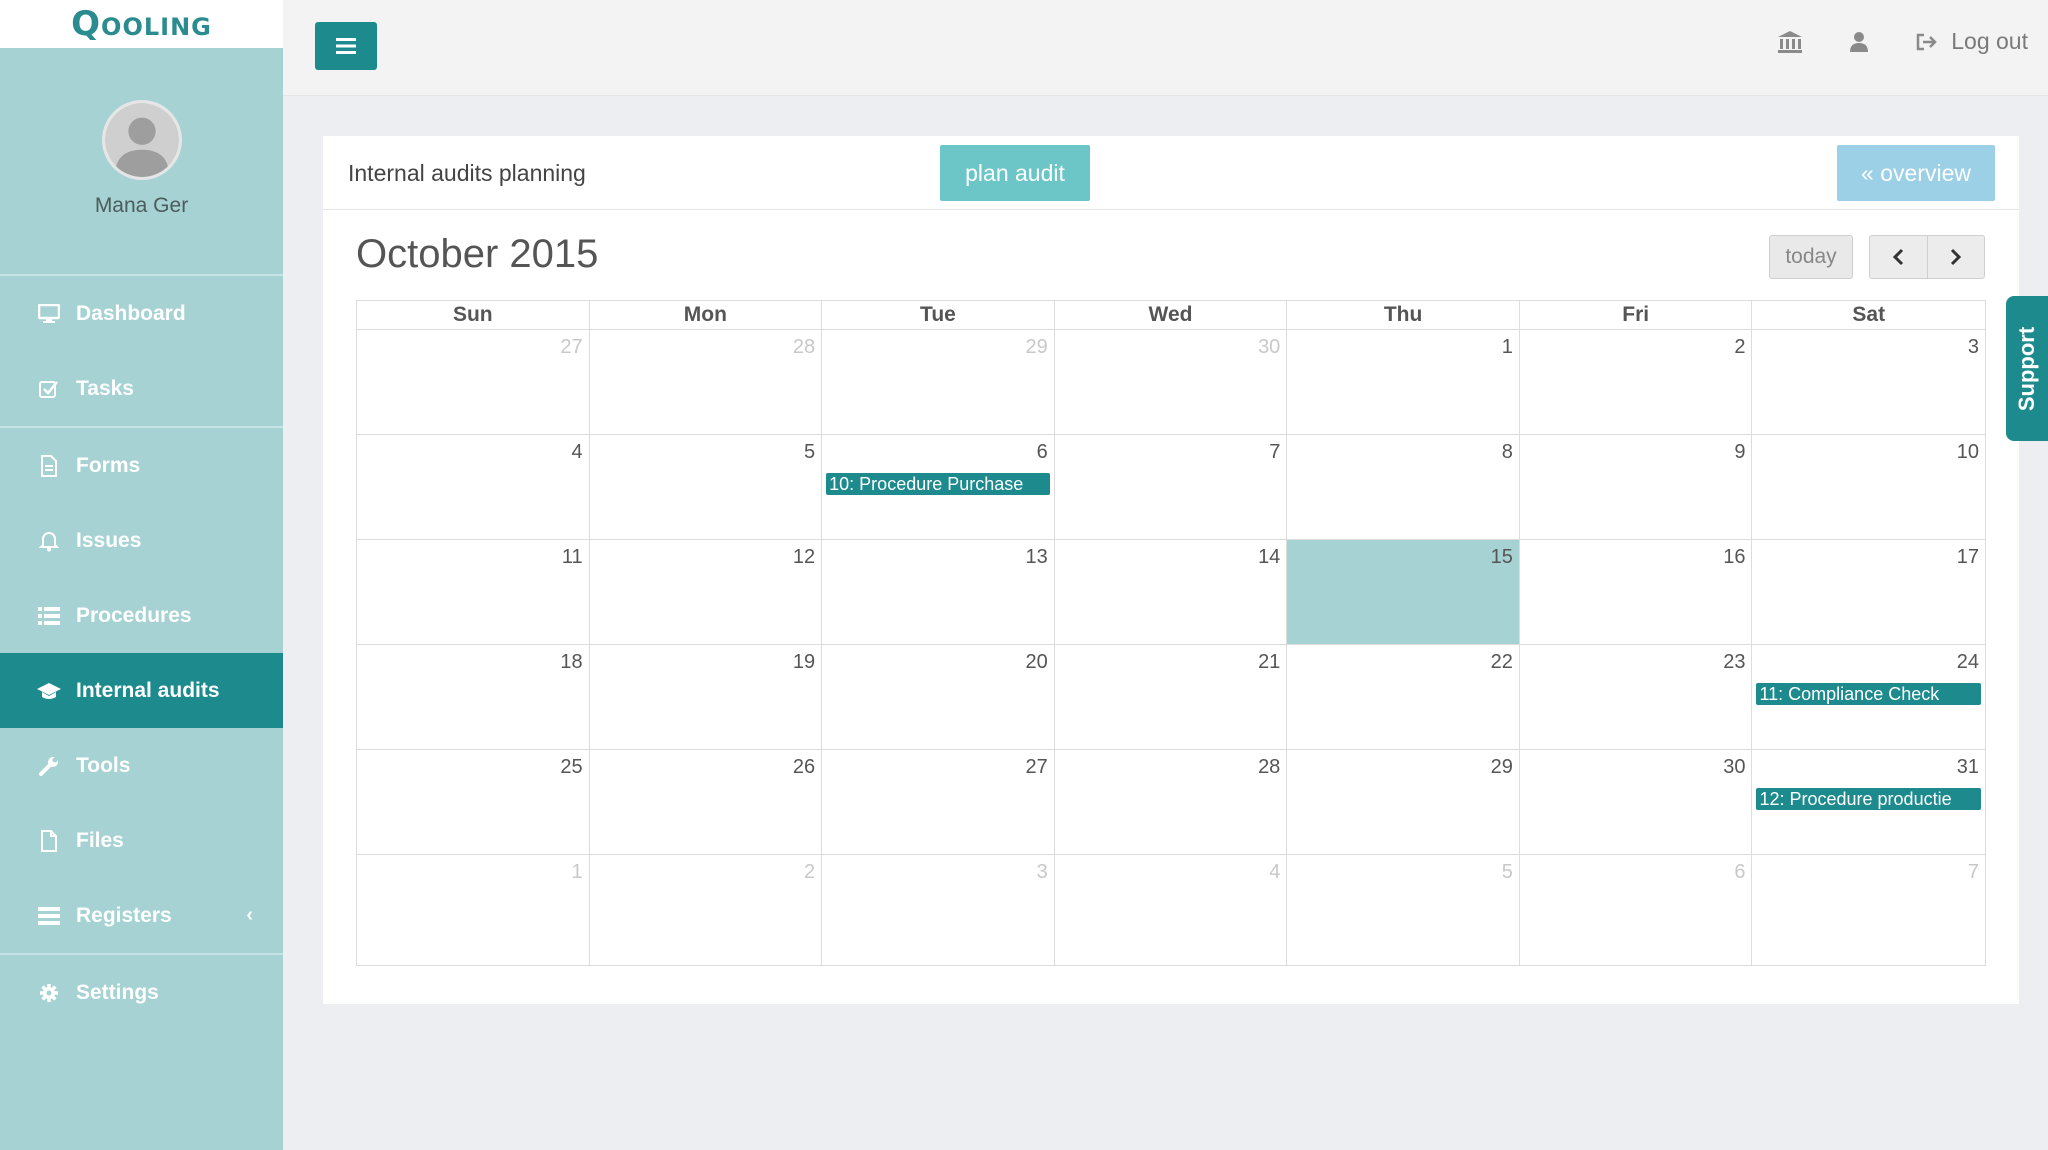  I want to click on sidebar-item-settings: Settings, so click(141, 992).